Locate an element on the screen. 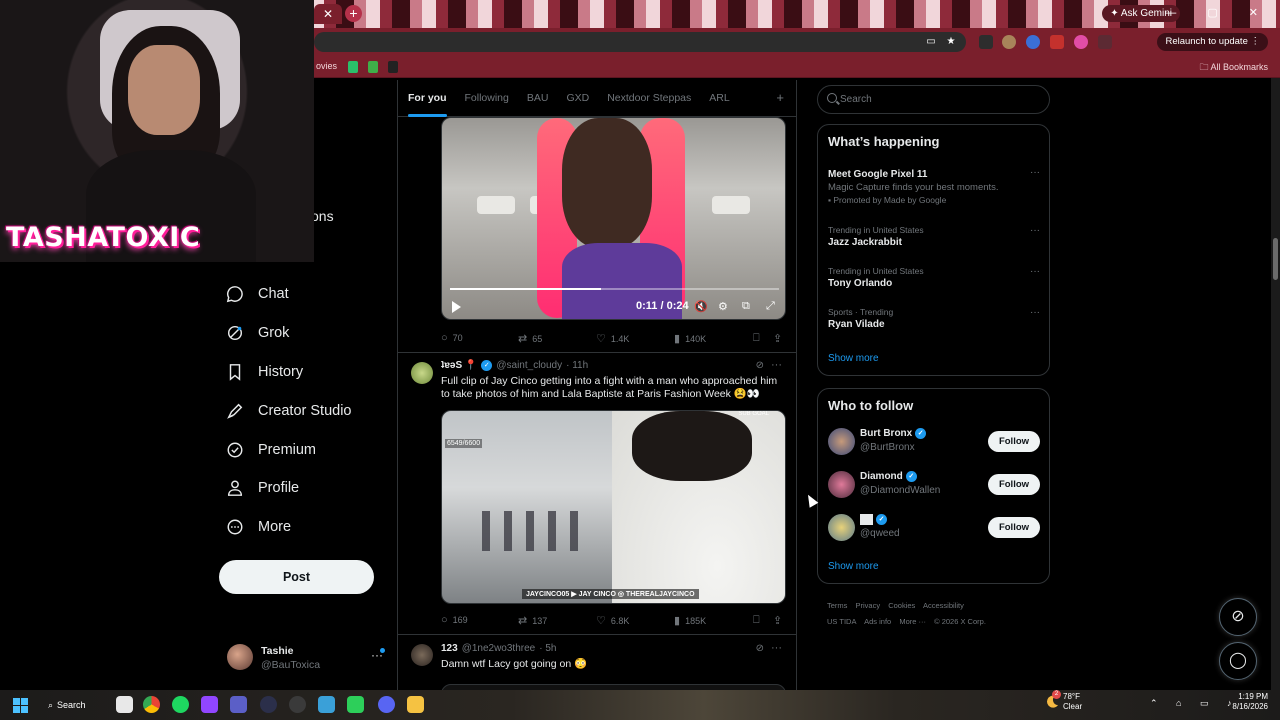 The image size is (1280, 720). tab-close-icon: ✕ is located at coordinates (328, 14).